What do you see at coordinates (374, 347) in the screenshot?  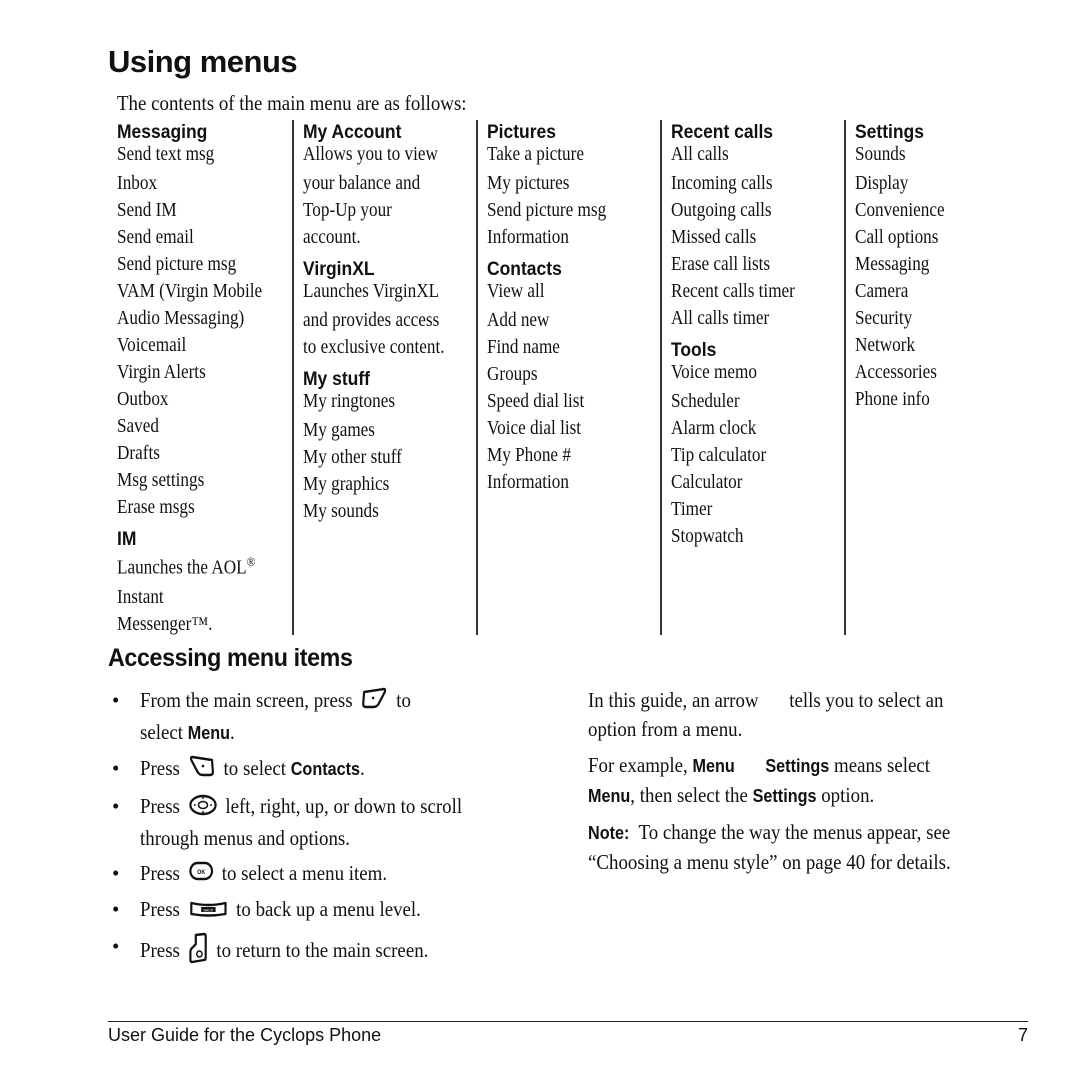 I see `menu-item: to exclusive content.` at bounding box center [374, 347].